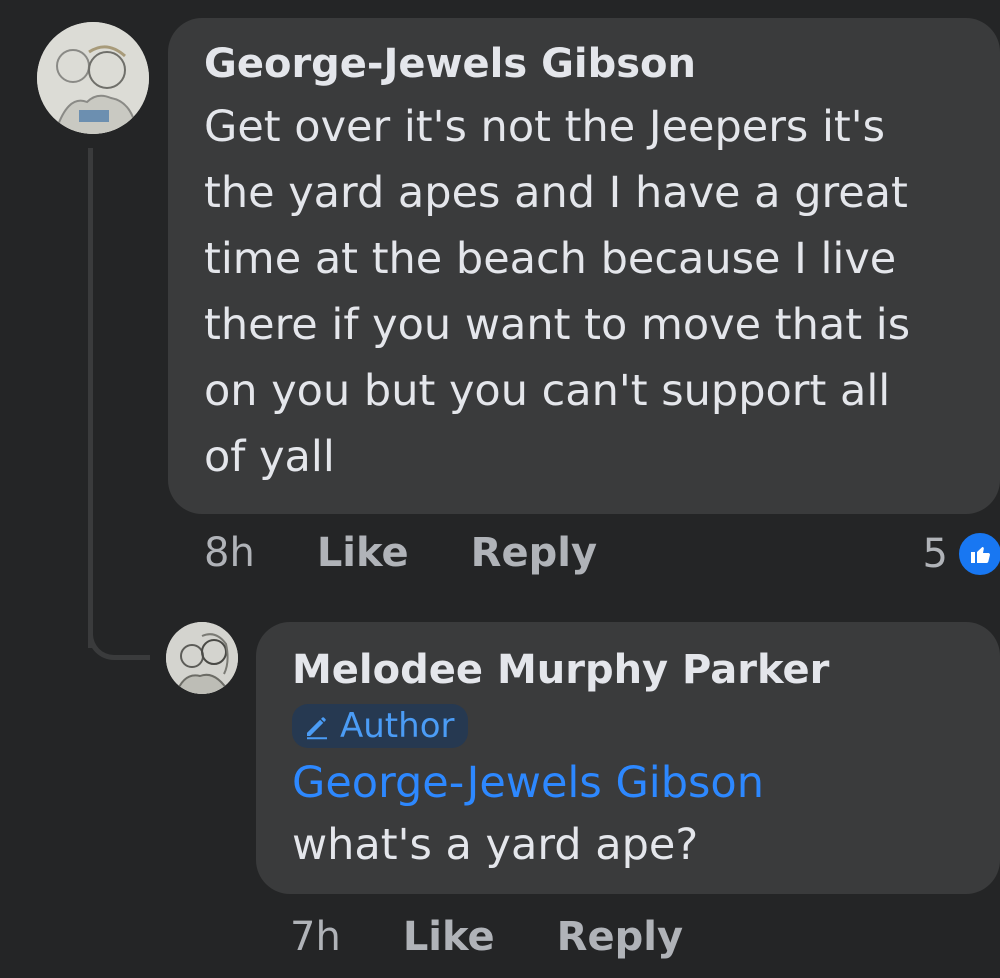 Image resolution: width=1000 pixels, height=978 pixels. I want to click on author-badge: Author, so click(380, 726).